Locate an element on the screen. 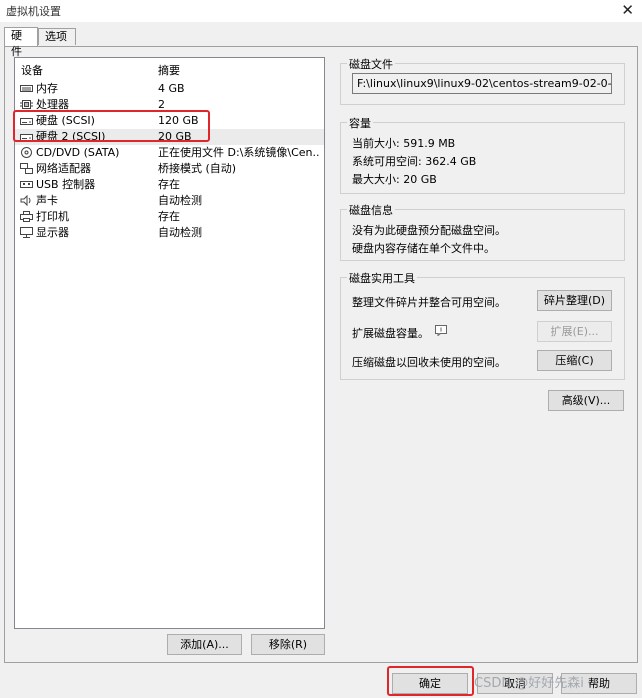 Image resolution: width=642 pixels, height=698 pixels. watermark-text: CSDN @好好先森i is located at coordinates (529, 683).